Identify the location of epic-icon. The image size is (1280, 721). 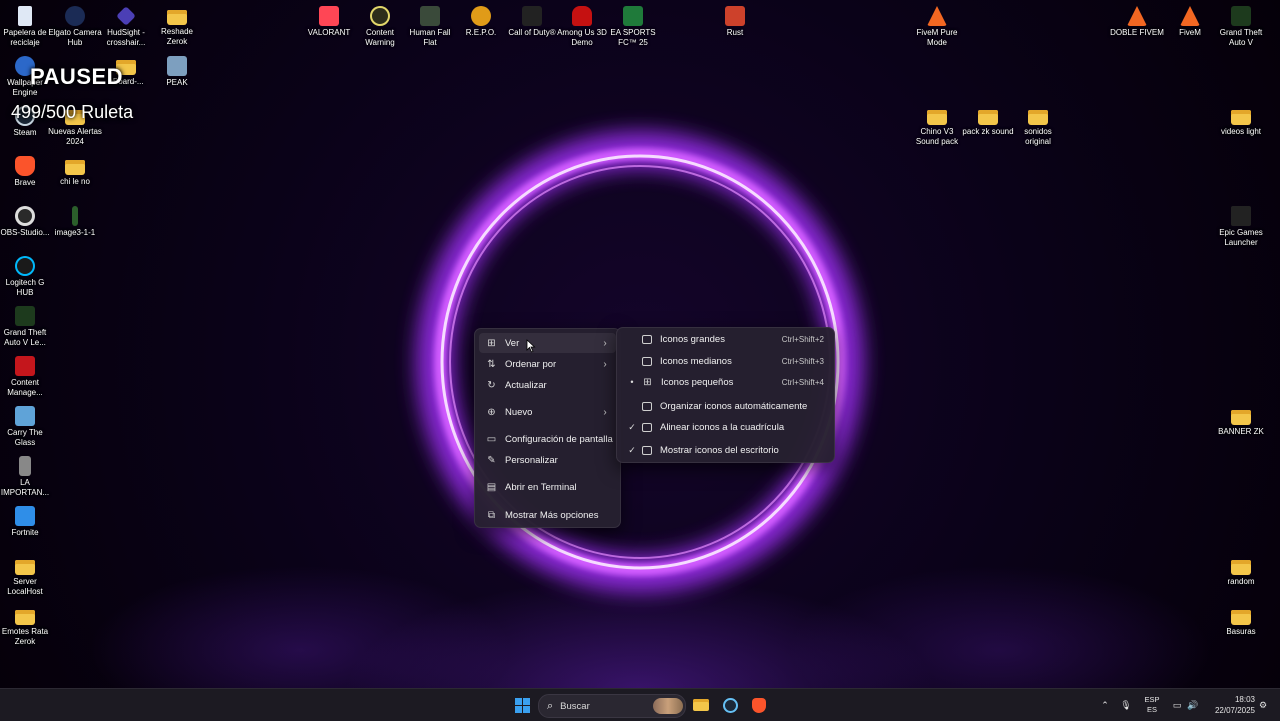
(1241, 216).